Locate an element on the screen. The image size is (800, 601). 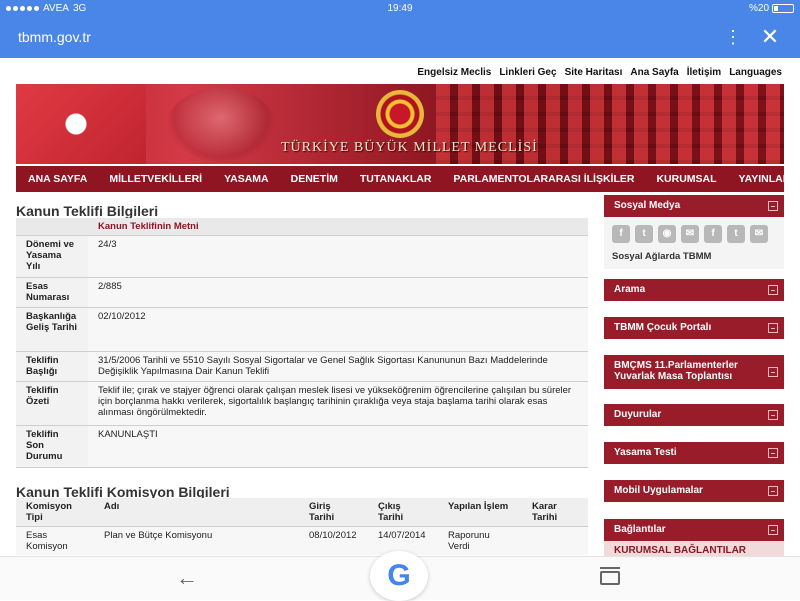
clock: 19:49 is located at coordinates (400, 8).